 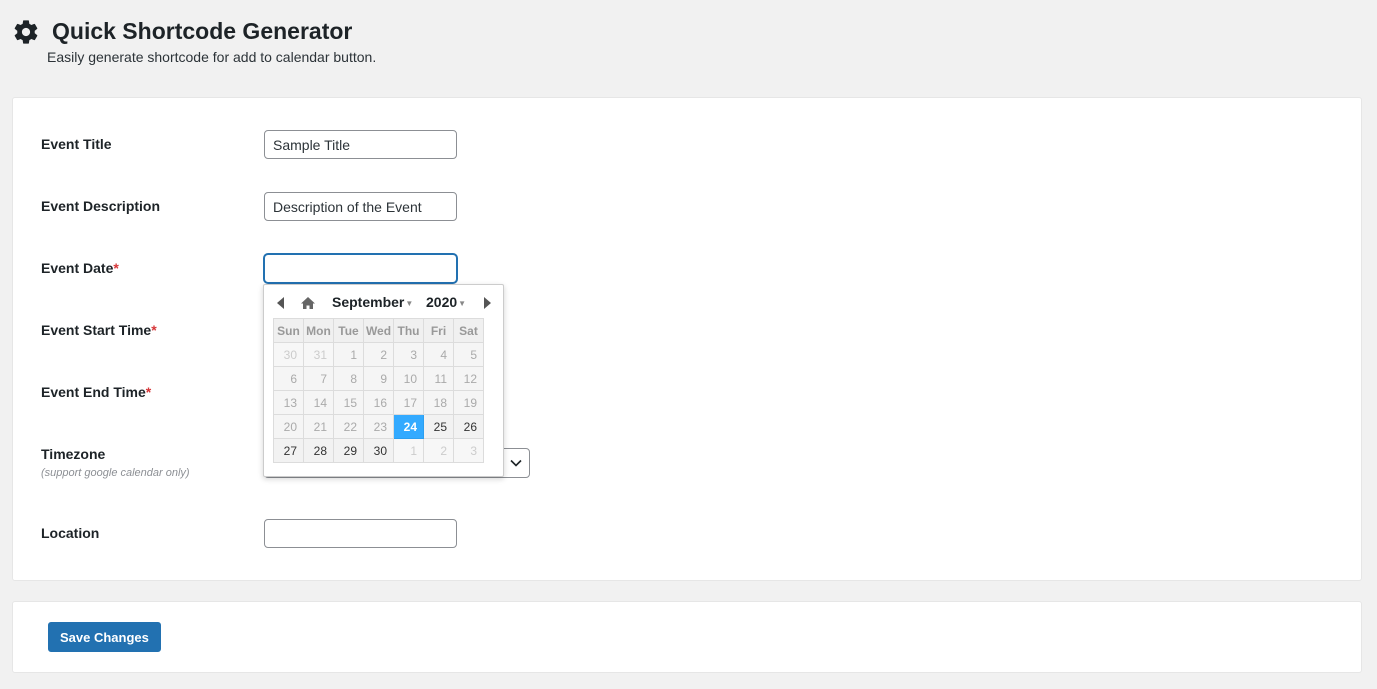 What do you see at coordinates (468, 426) in the screenshot?
I see `calendar-day: 26` at bounding box center [468, 426].